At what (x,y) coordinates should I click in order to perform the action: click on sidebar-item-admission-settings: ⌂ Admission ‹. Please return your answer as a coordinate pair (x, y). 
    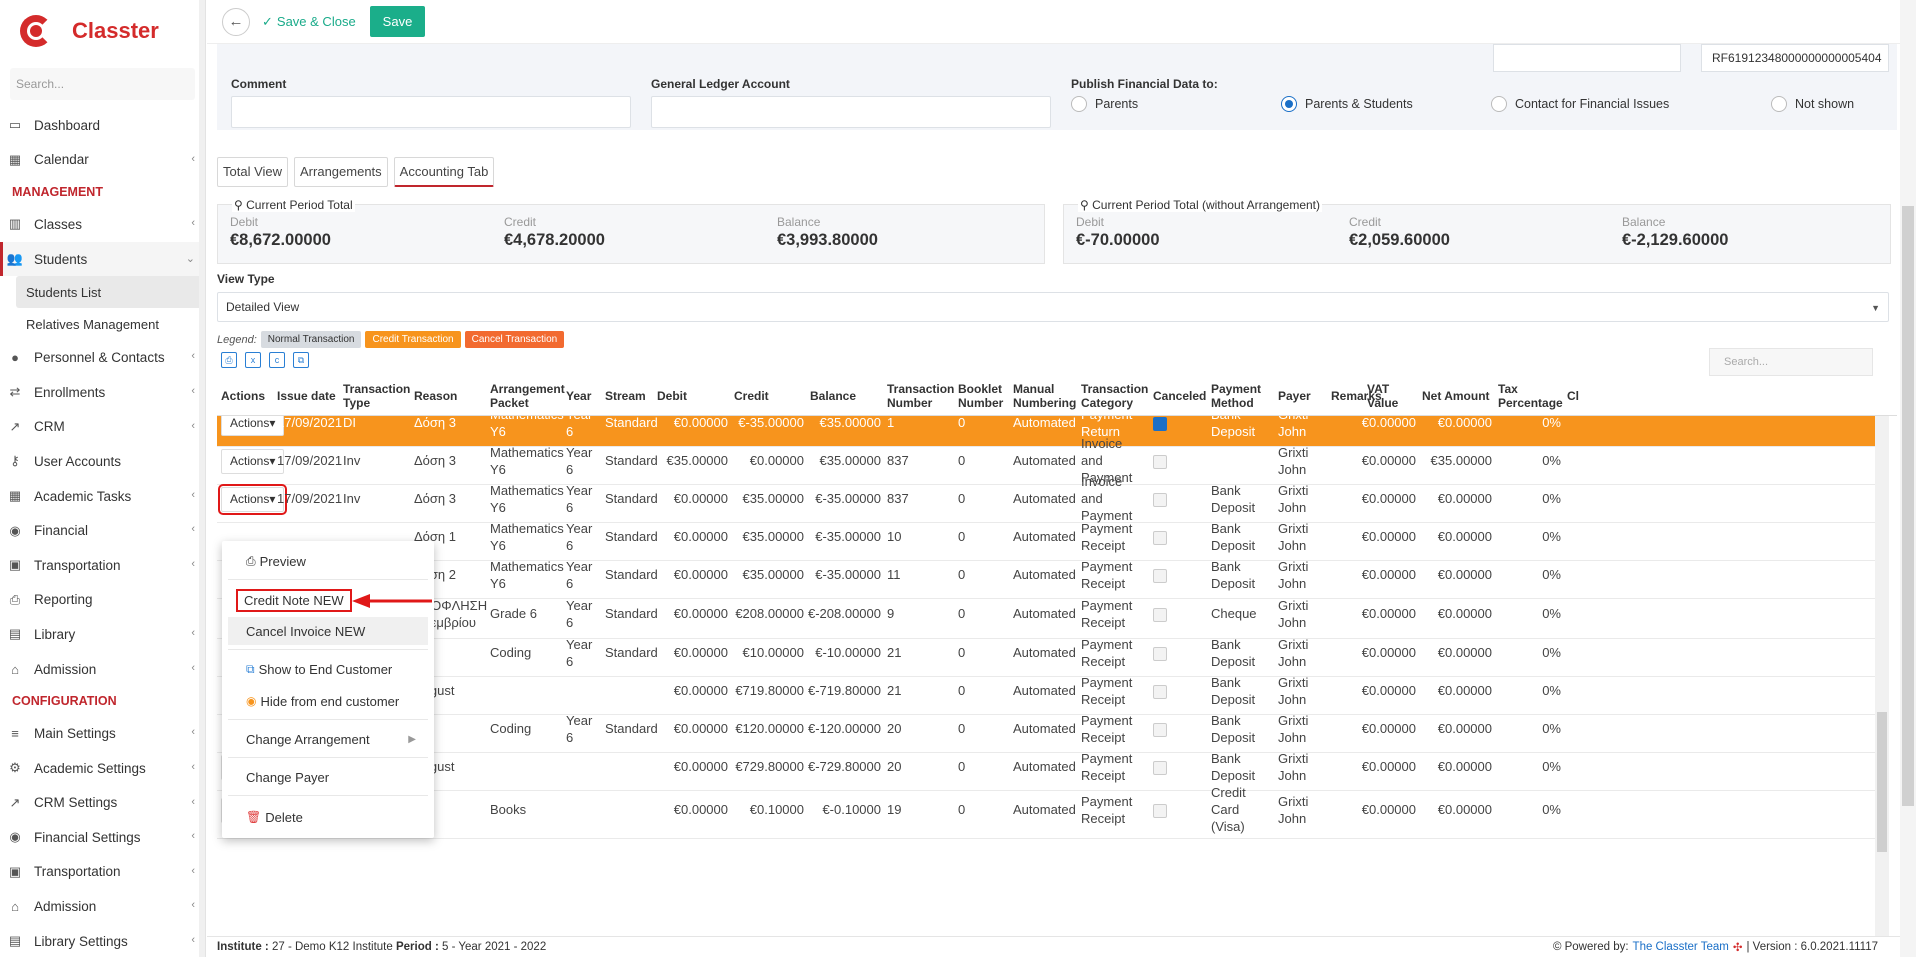
    Looking at the image, I should click on (102, 906).